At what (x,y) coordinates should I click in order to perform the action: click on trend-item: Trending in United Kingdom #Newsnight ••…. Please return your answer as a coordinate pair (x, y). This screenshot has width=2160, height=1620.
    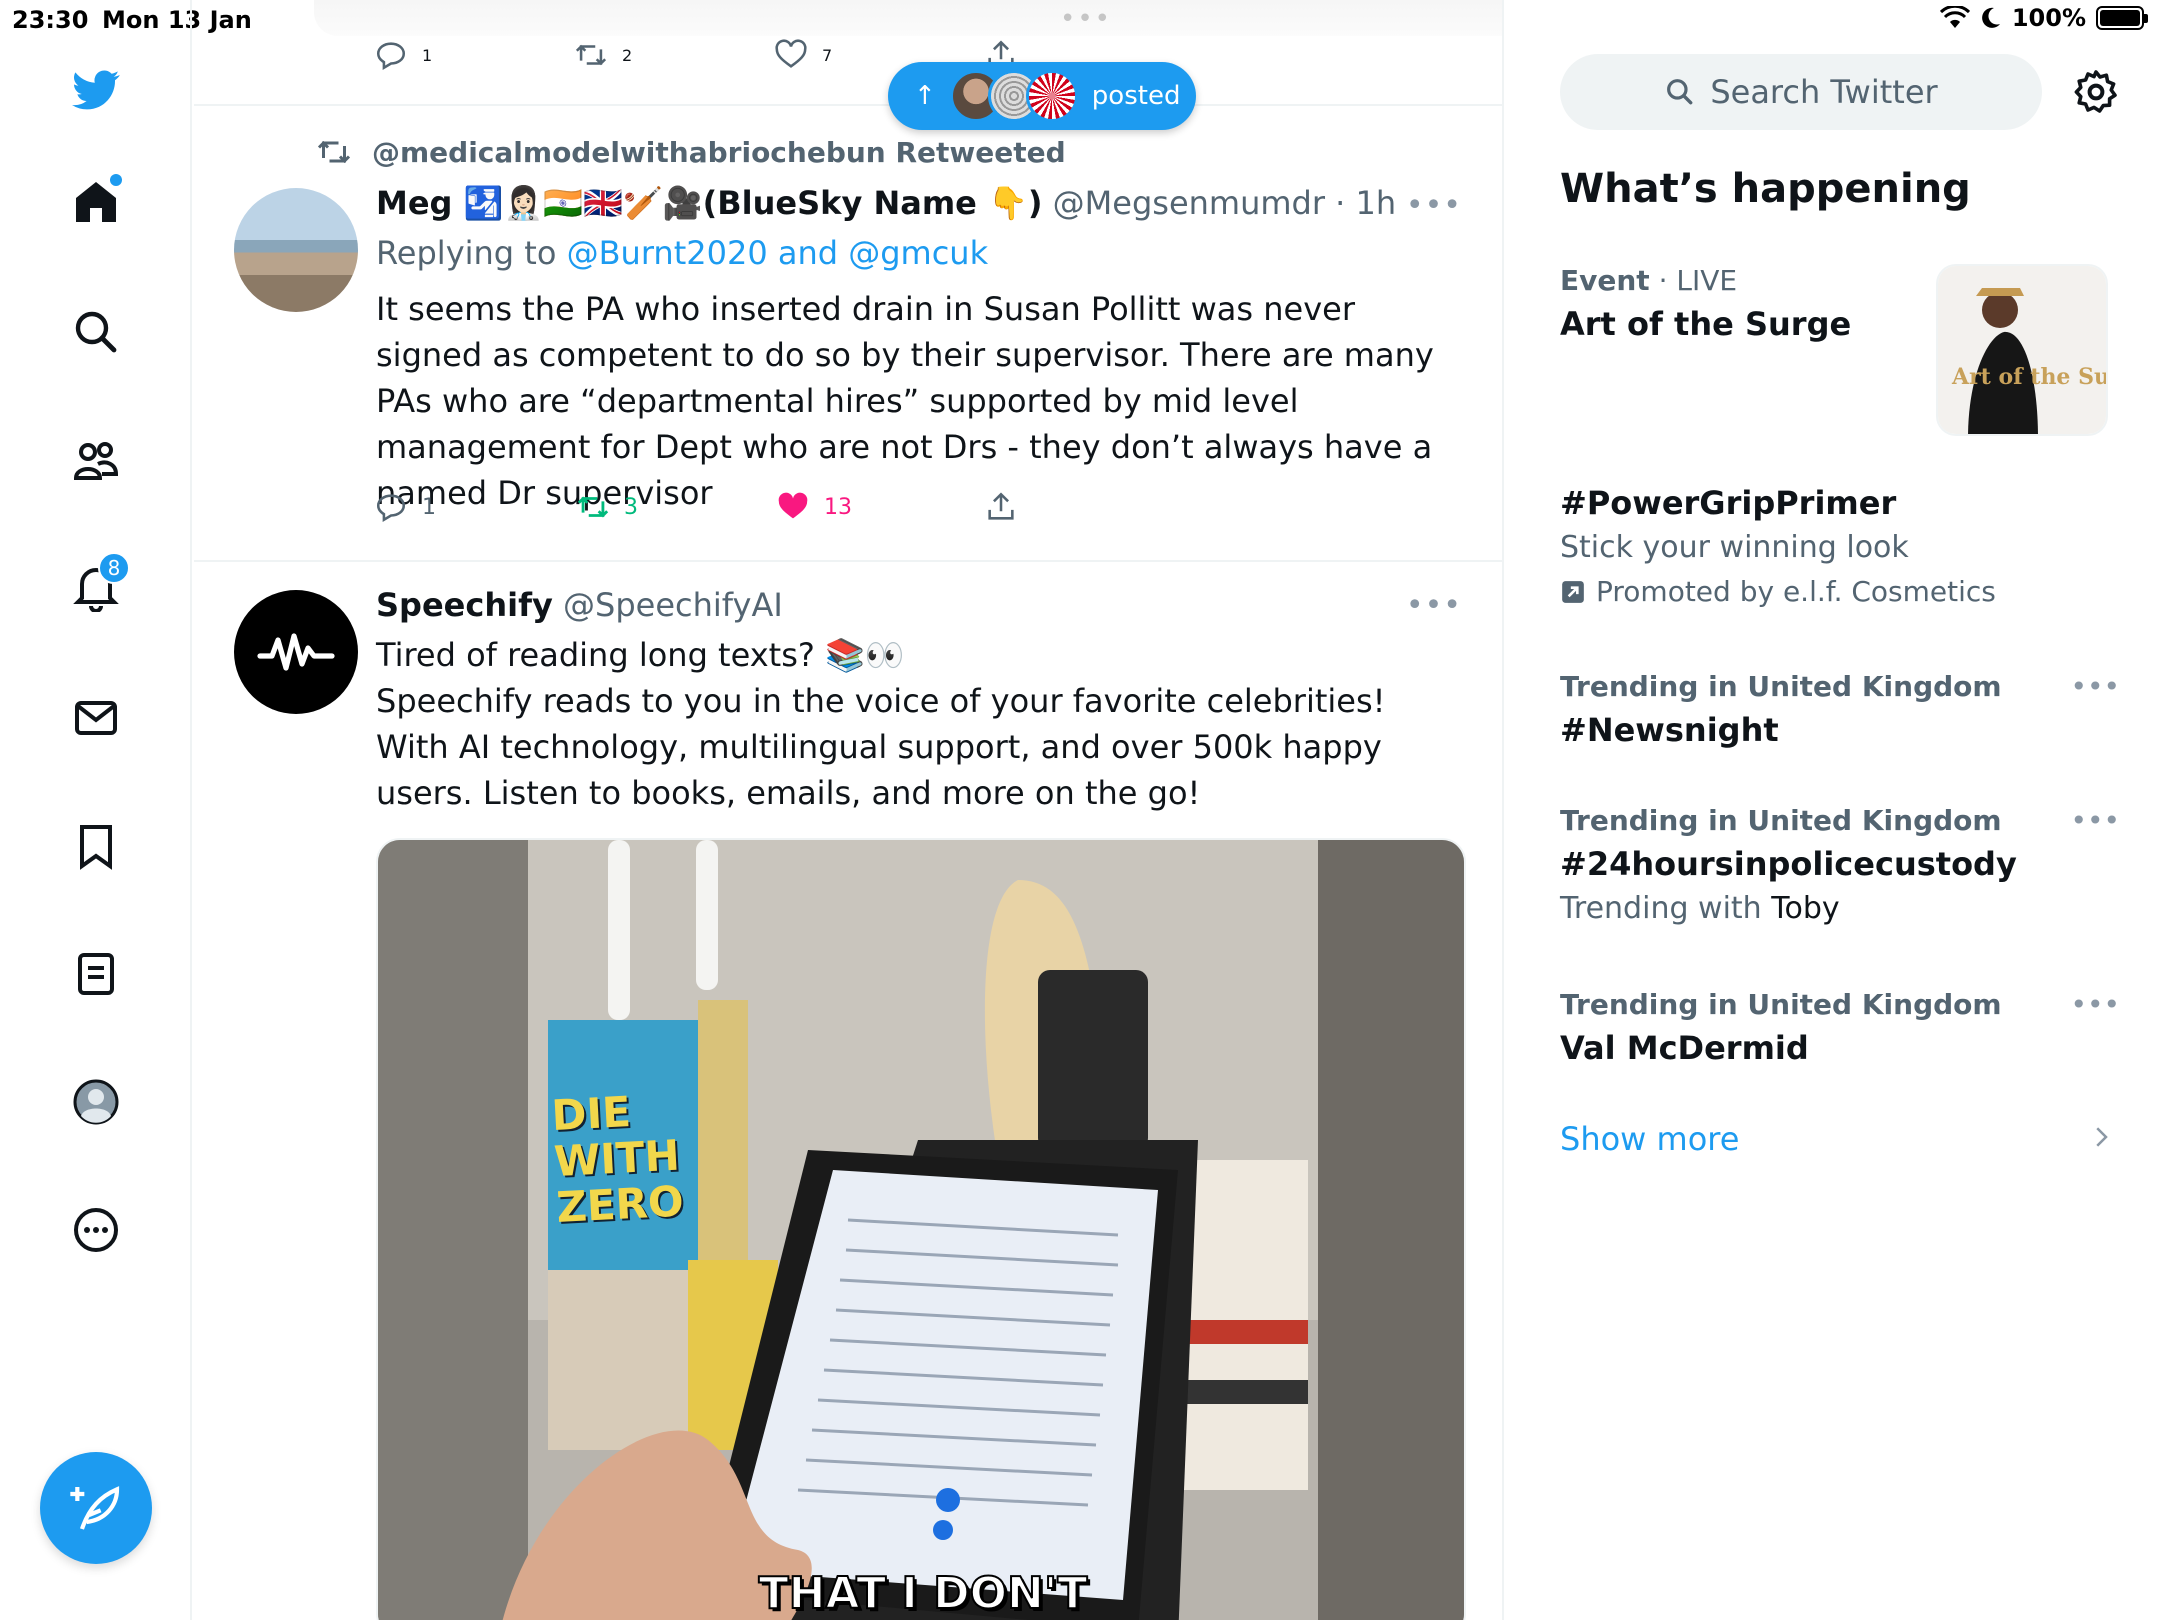
    Looking at the image, I should click on (1840, 709).